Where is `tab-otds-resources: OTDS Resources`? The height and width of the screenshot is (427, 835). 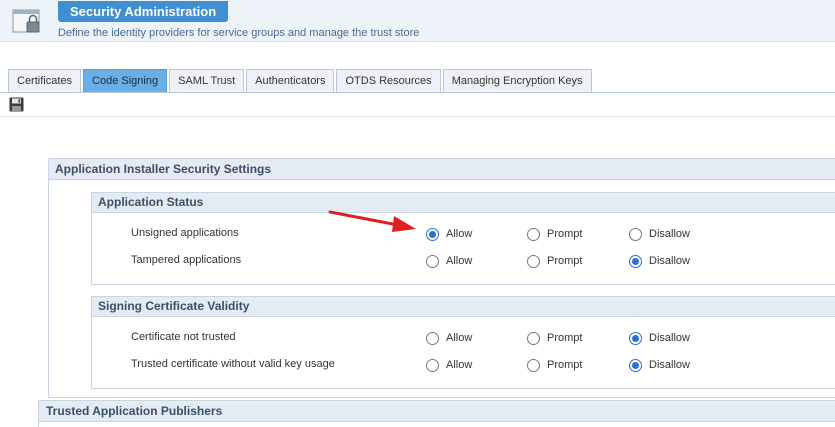
tab-otds-resources: OTDS Resources is located at coordinates (388, 80).